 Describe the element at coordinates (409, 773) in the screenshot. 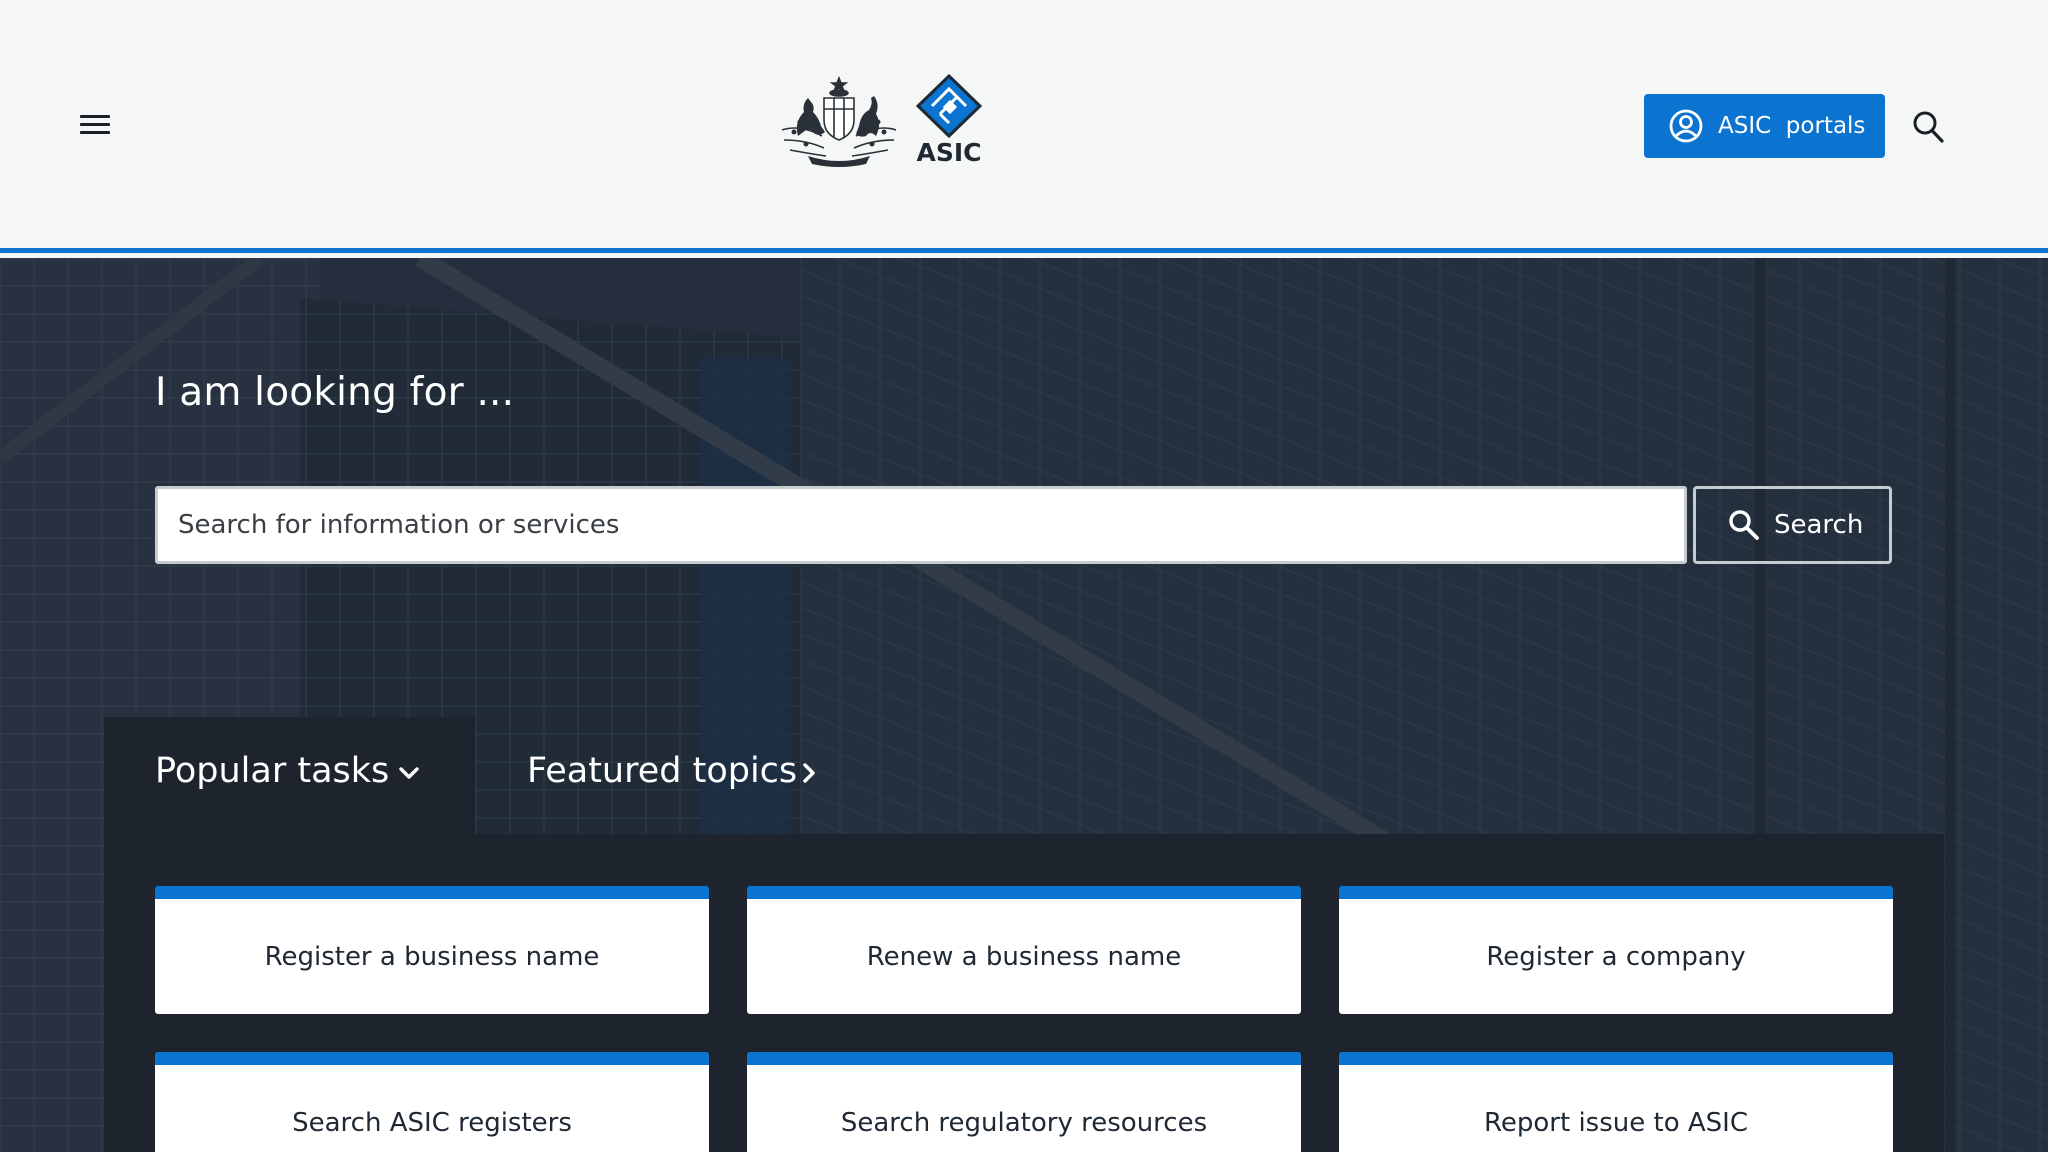

I see `chevron-down-icon` at that location.